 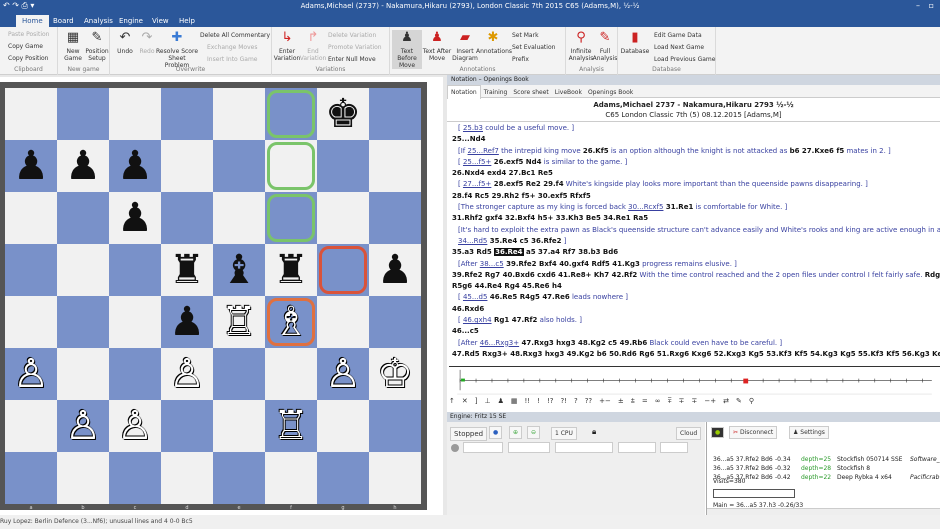 What do you see at coordinates (343, 426) in the screenshot?
I see `square-g2` at bounding box center [343, 426].